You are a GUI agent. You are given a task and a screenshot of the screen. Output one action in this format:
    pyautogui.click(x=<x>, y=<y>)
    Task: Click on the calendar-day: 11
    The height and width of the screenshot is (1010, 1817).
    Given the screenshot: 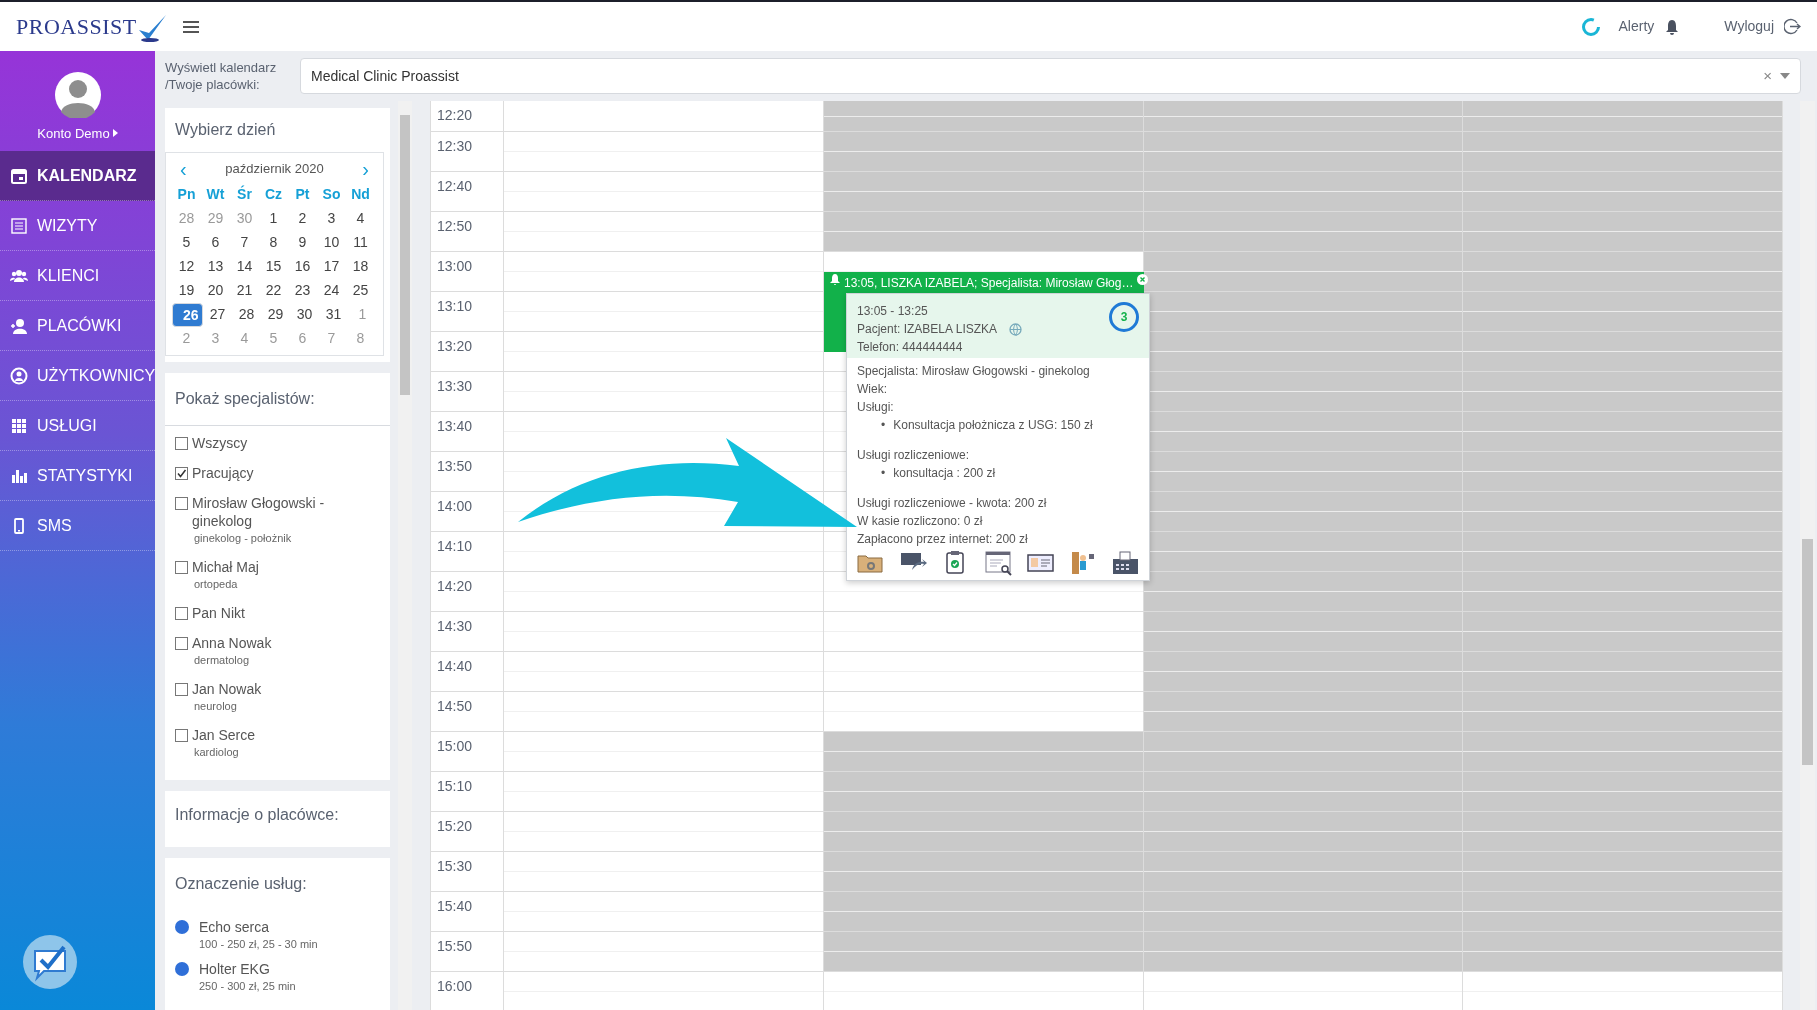 What is the action you would take?
    pyautogui.click(x=360, y=242)
    